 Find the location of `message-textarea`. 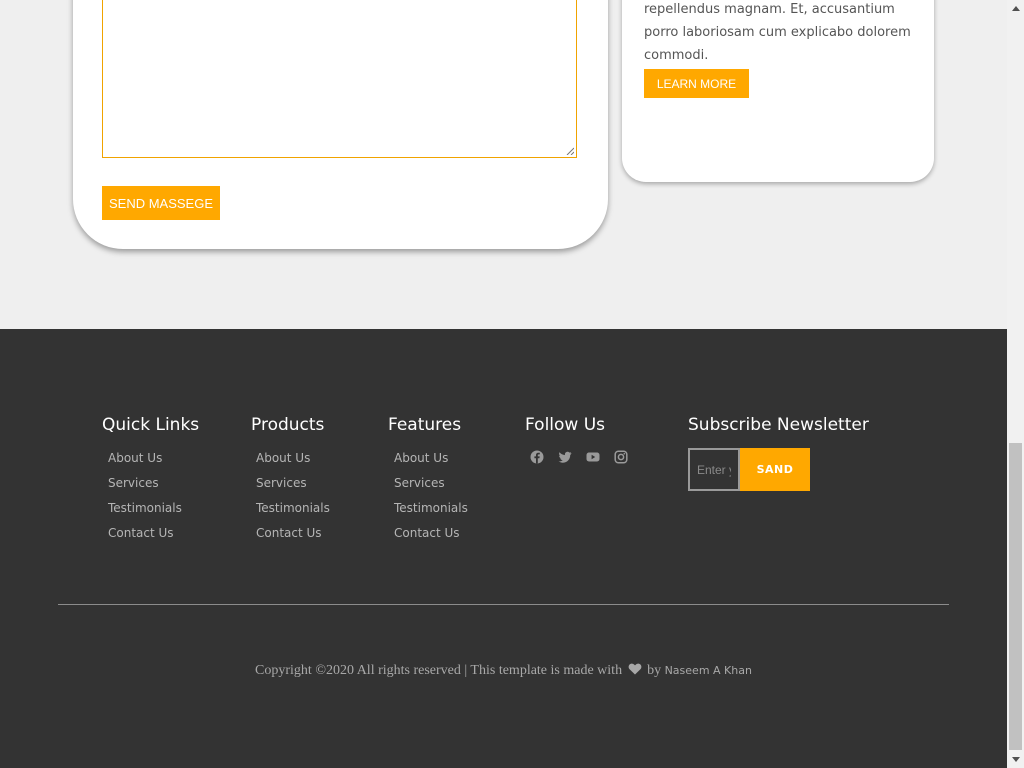

message-textarea is located at coordinates (339, 79).